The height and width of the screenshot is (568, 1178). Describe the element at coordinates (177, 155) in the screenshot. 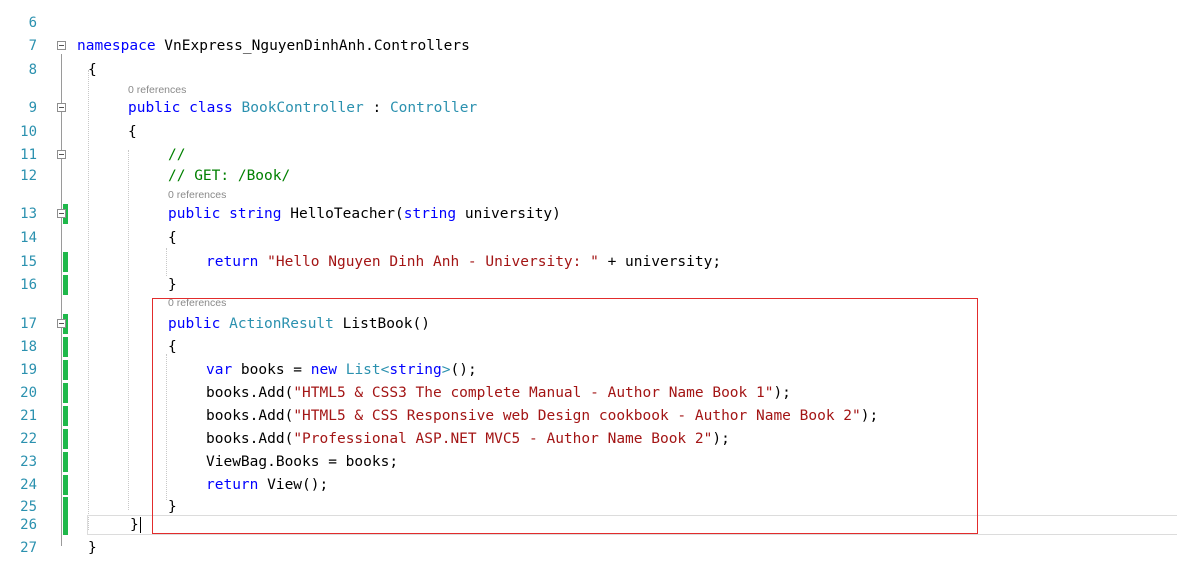

I see `comment: //` at that location.